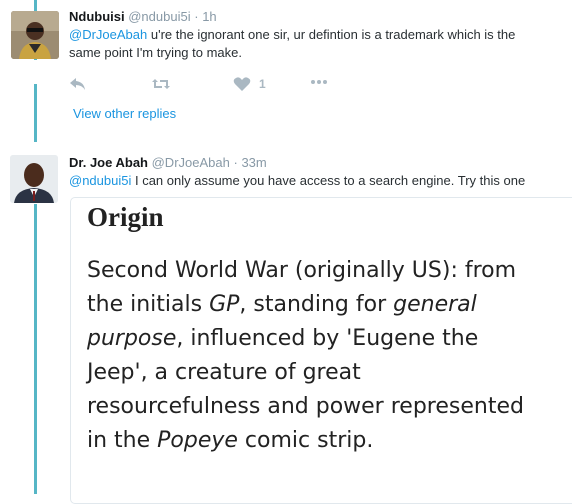 The width and height of the screenshot is (572, 504). Describe the element at coordinates (155, 52) in the screenshot. I see `tweet-text-body: same point I'm trying to make.` at that location.